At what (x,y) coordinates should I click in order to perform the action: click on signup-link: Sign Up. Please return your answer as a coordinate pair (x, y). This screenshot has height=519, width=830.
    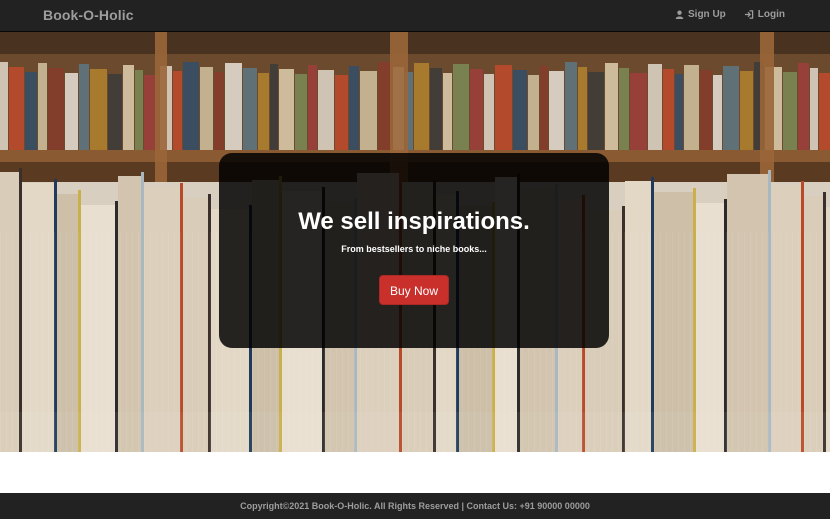
    Looking at the image, I should click on (700, 14).